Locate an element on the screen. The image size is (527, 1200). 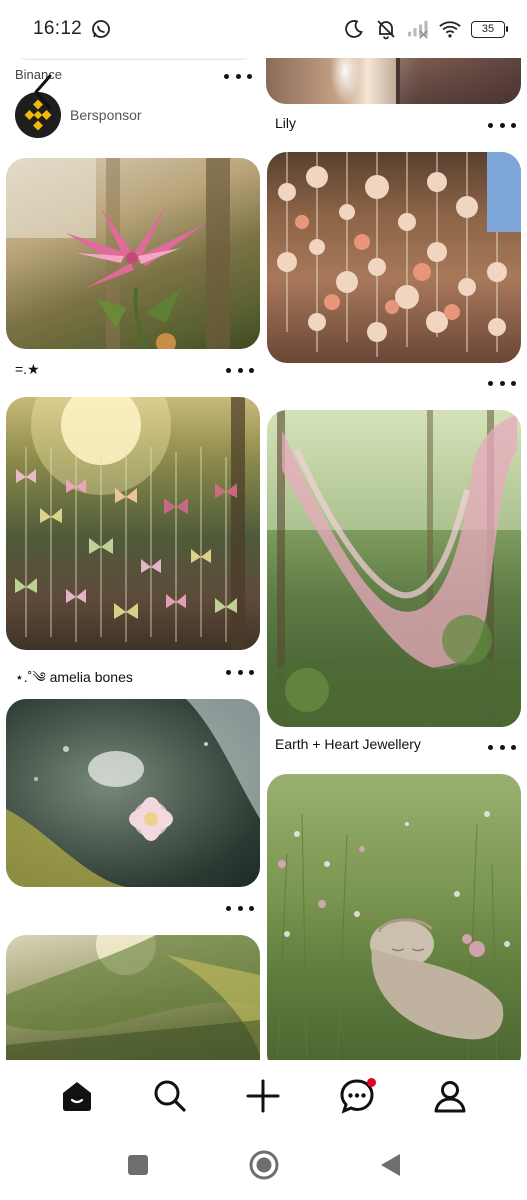
wifi-icon is located at coordinates (450, 29).